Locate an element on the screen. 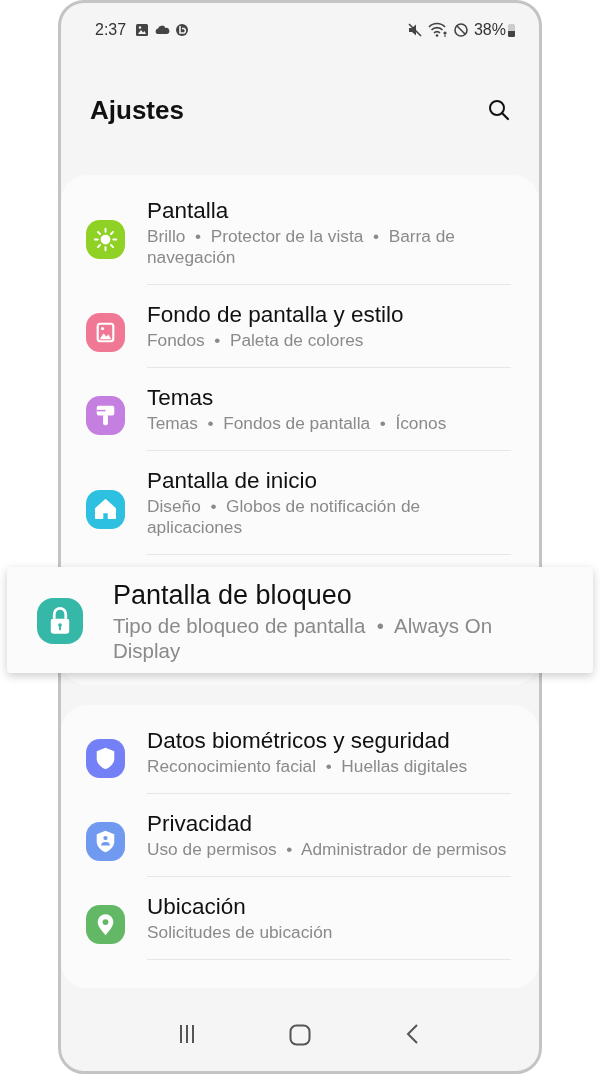 This screenshot has height=1080, width=600. location-pin-icon is located at coordinates (105, 924).